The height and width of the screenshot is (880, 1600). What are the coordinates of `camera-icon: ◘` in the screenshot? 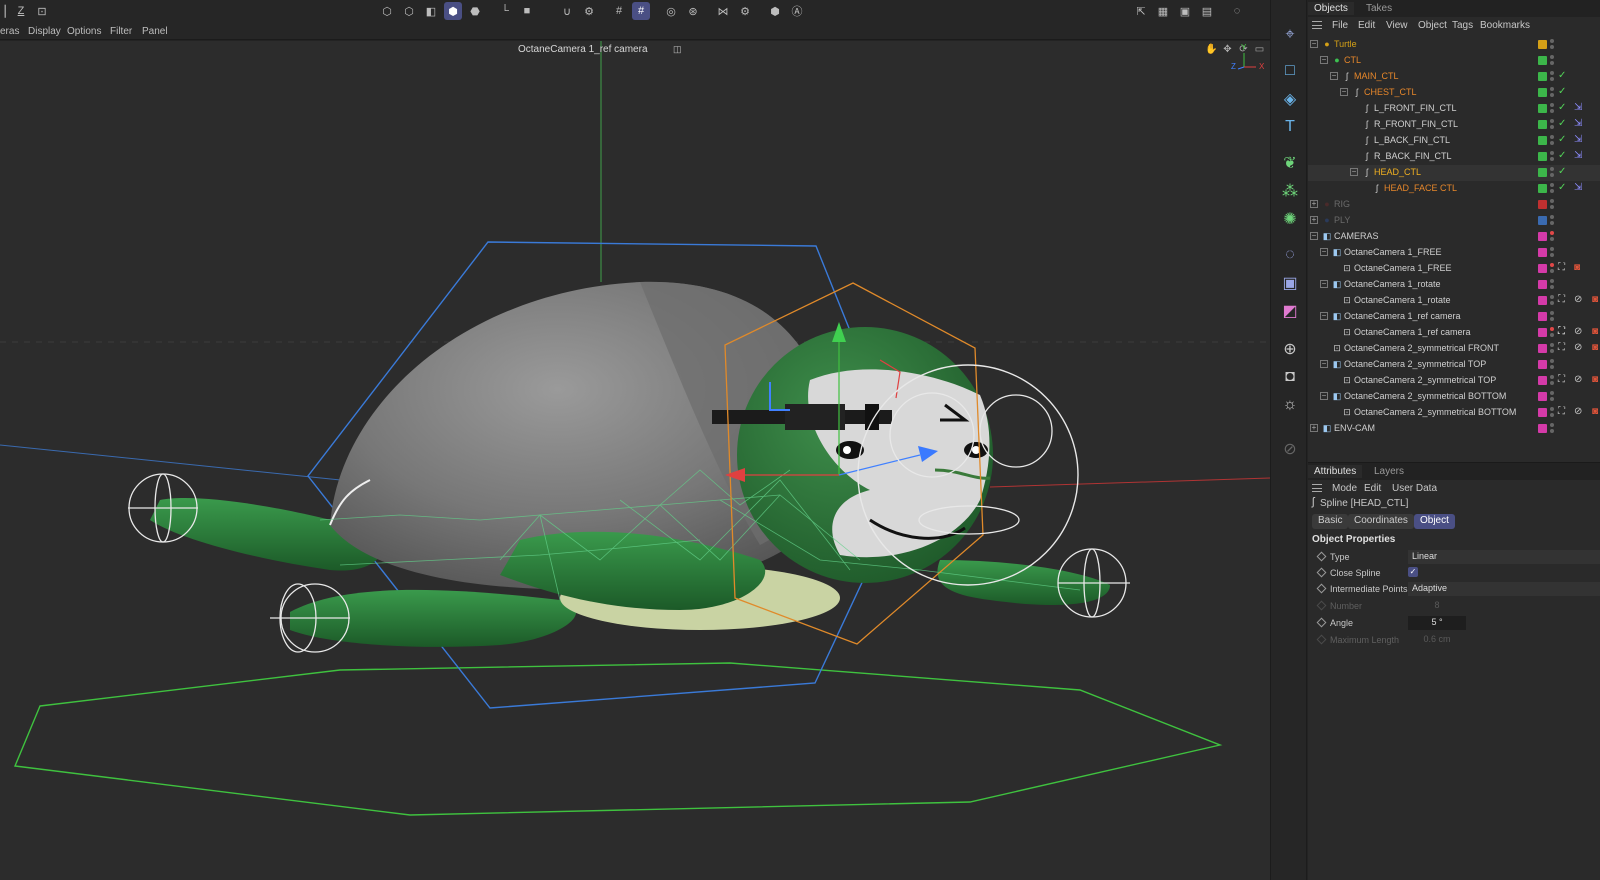 It's located at (1290, 377).